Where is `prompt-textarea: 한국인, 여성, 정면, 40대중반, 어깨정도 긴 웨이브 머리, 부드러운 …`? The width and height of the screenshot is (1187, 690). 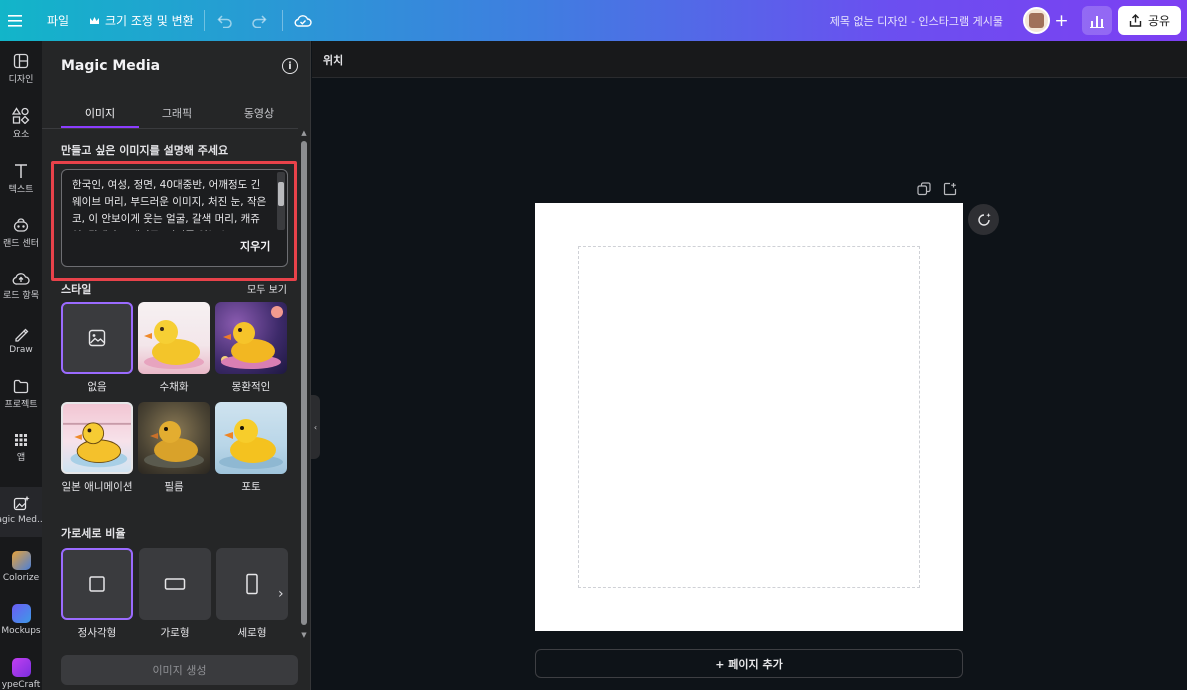
prompt-textarea: 한국인, 여성, 정면, 40대중반, 어깨정도 긴 웨이브 머리, 부드러운 … is located at coordinates (174, 218).